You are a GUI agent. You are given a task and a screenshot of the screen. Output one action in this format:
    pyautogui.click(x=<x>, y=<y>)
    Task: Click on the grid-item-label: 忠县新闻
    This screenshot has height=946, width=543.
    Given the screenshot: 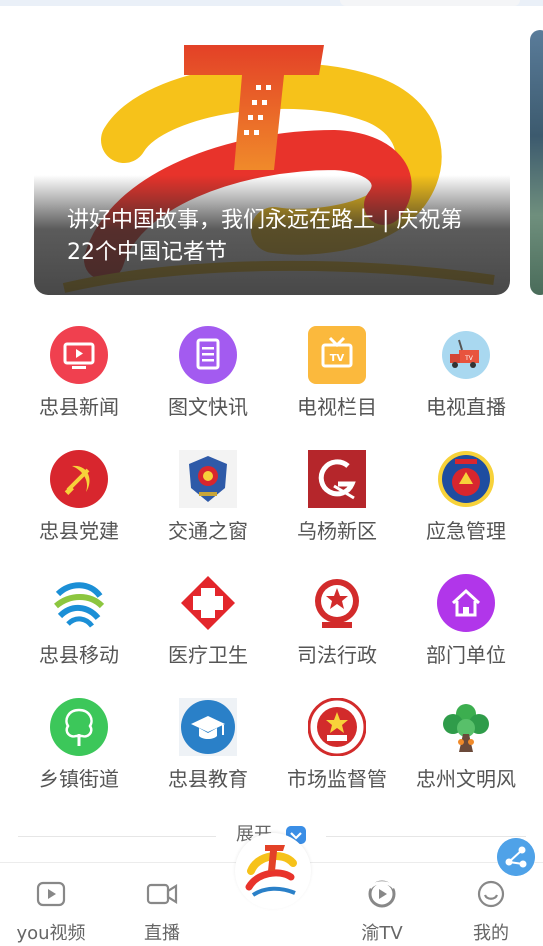 What is the action you would take?
    pyautogui.click(x=79, y=407)
    